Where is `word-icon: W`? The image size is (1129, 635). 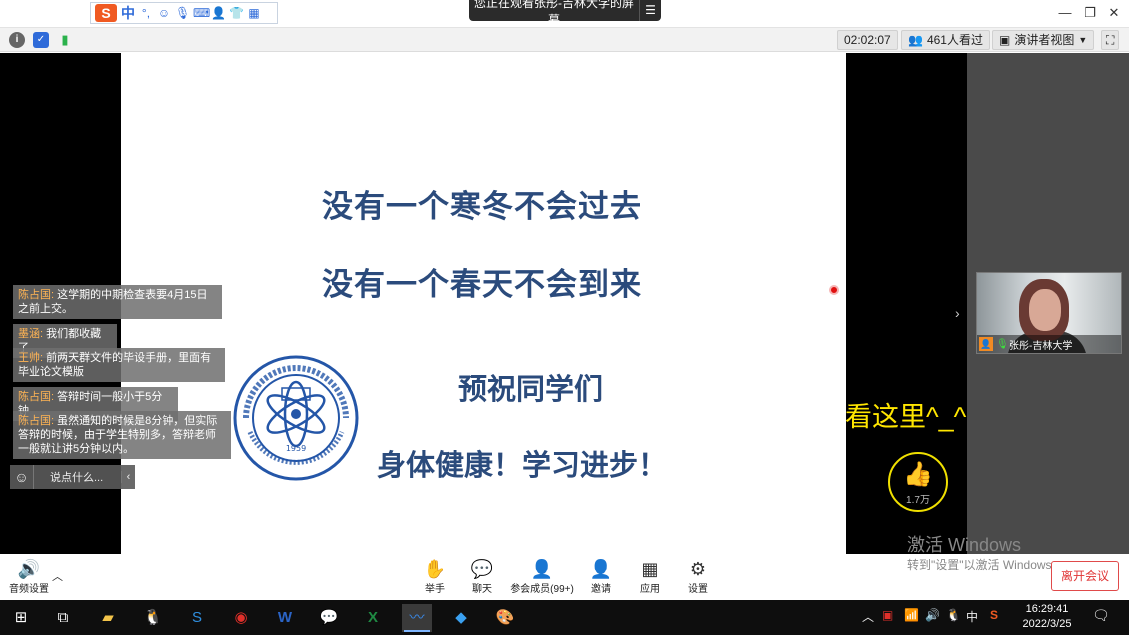 word-icon: W is located at coordinates (285, 618).